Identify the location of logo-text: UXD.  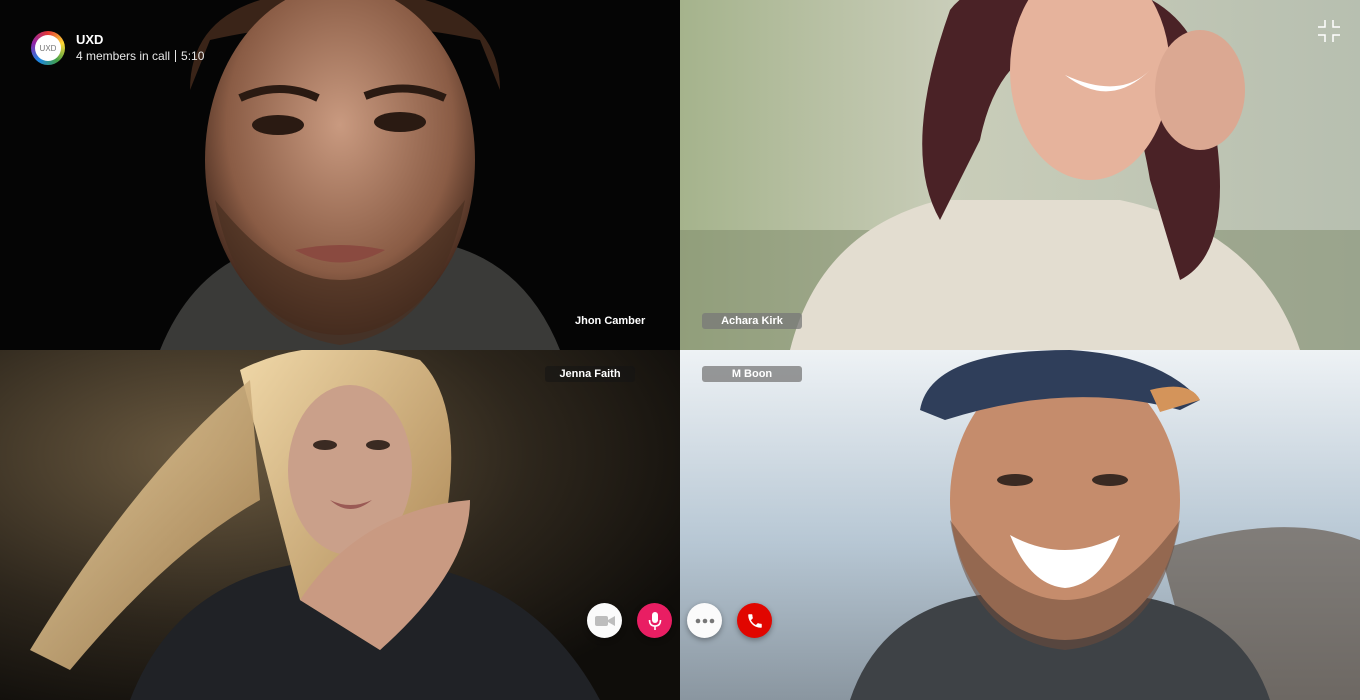
(48, 48).